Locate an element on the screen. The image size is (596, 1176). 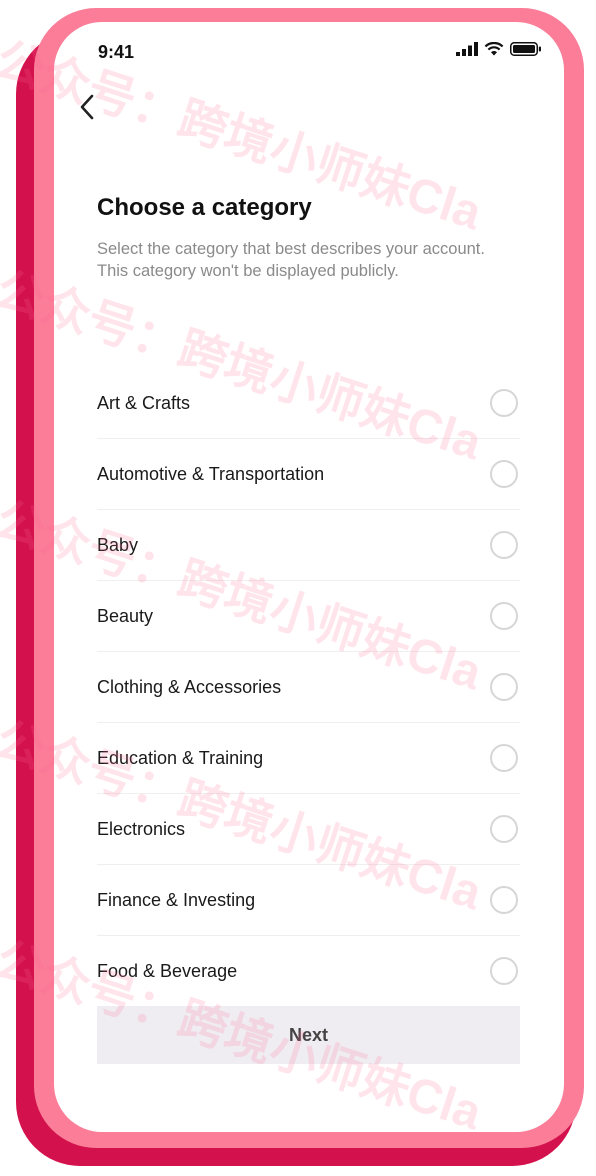
category-label: Baby is located at coordinates (118, 544).